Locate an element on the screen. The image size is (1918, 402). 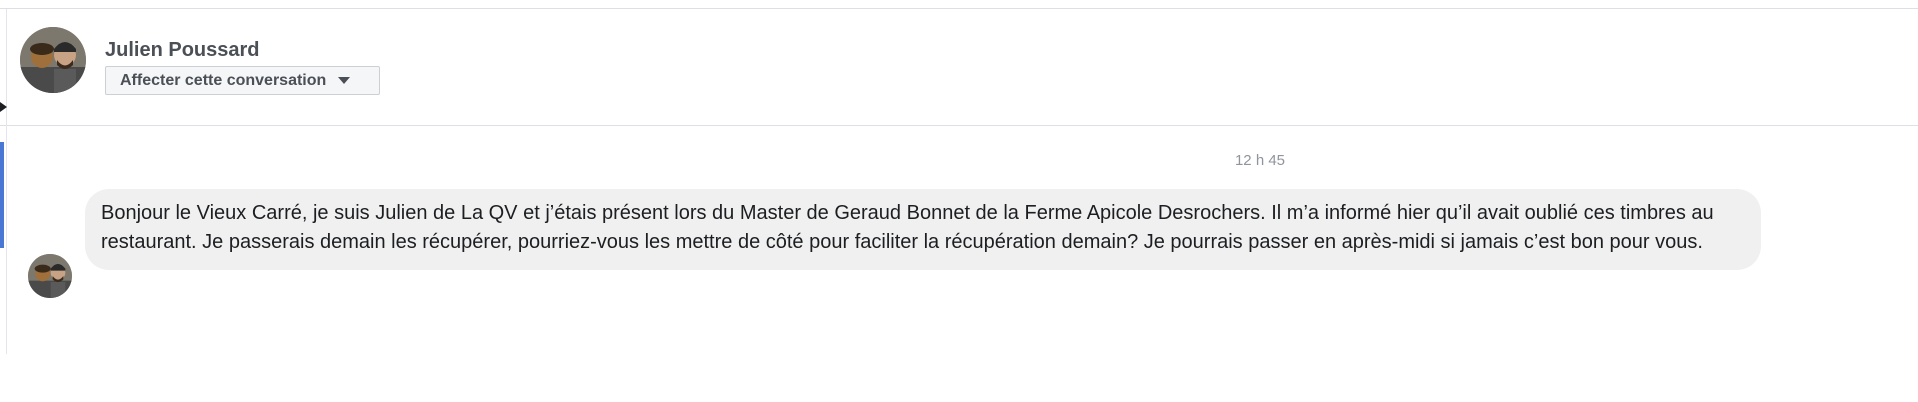
contact-name: Julien Poussard is located at coordinates (182, 50).